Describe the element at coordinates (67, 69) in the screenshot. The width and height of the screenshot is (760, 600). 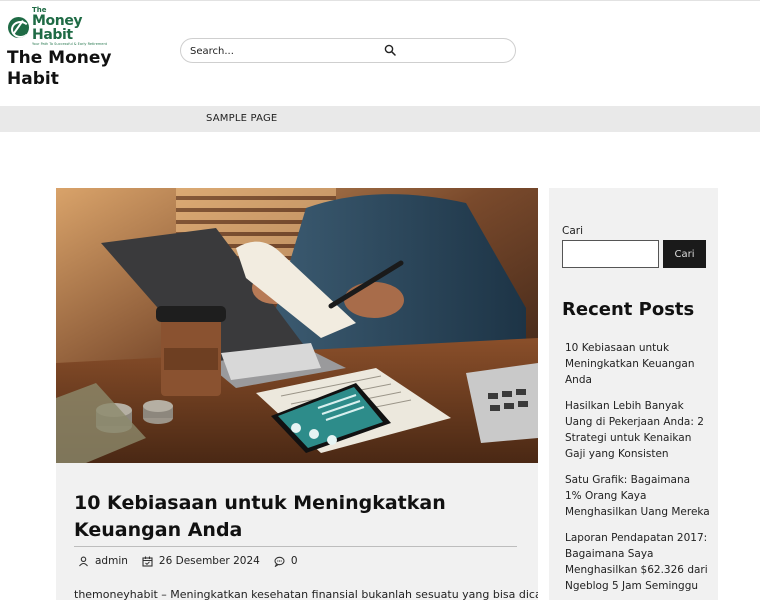
I see `site-title: The Money Habit` at that location.